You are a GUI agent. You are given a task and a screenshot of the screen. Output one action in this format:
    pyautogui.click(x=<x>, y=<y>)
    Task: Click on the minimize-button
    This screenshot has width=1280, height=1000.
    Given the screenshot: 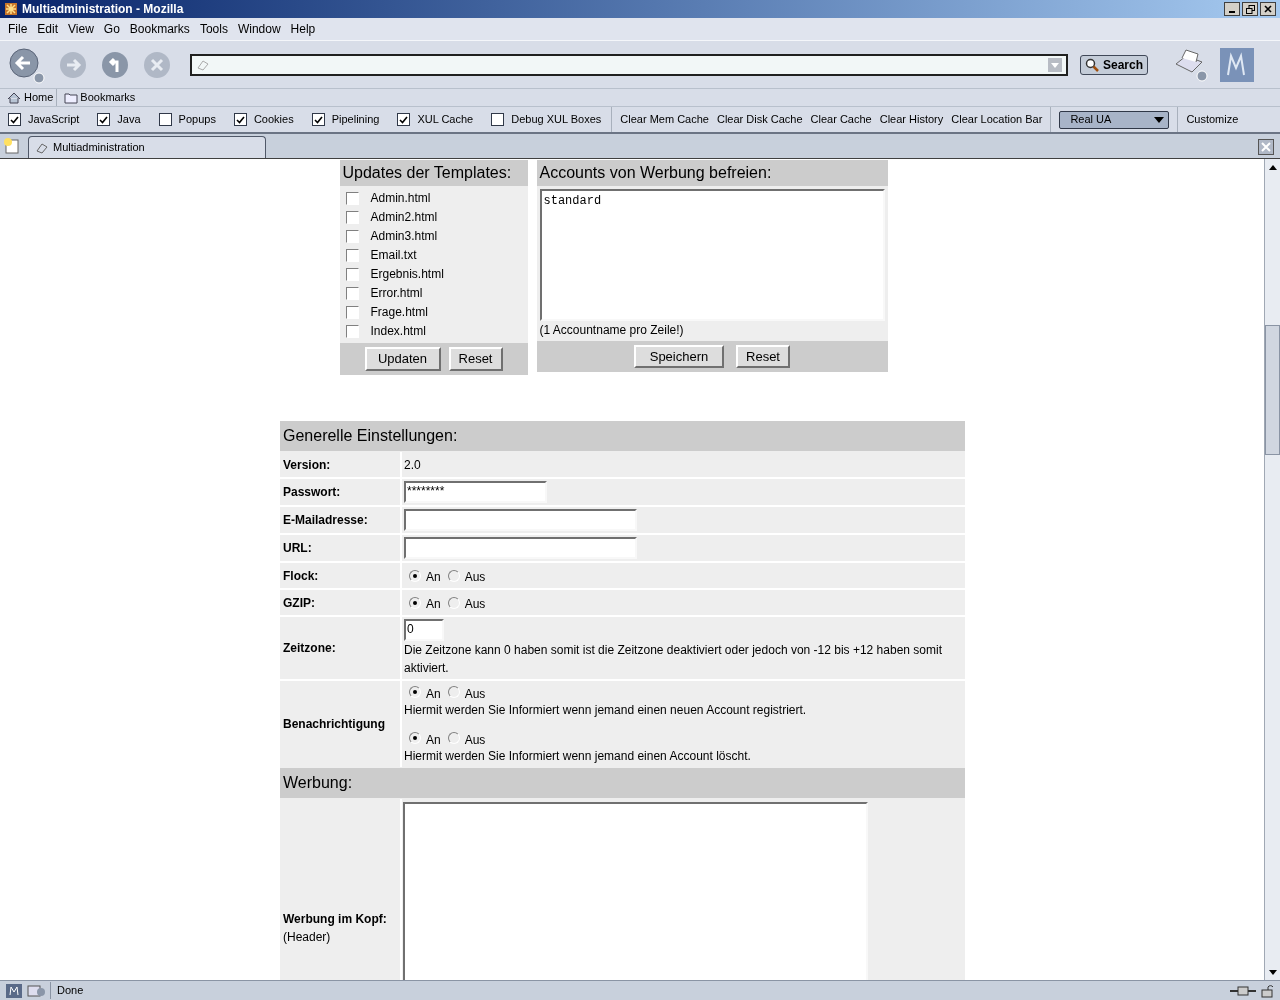 What is the action you would take?
    pyautogui.click(x=1232, y=9)
    